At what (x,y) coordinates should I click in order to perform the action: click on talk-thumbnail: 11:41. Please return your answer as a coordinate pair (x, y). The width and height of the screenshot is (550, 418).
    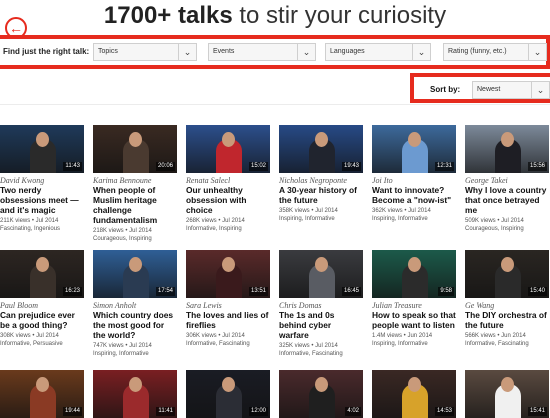
    Looking at the image, I should click on (135, 394).